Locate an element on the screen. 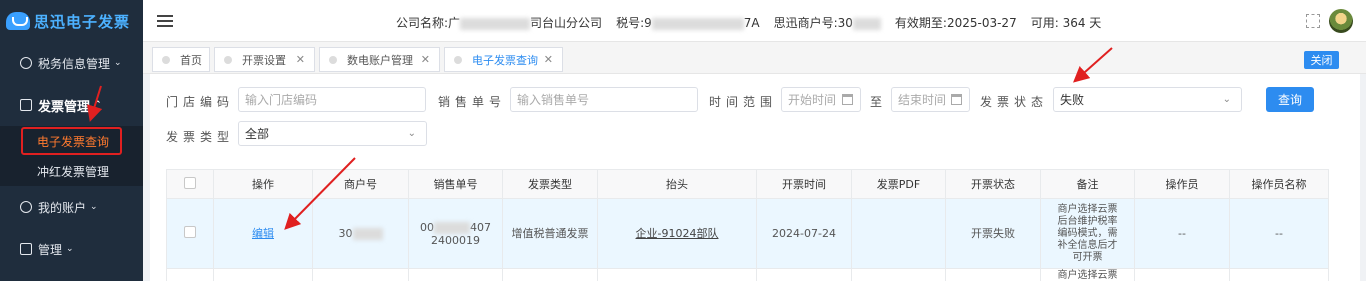 This screenshot has height=281, width=1366. input-placeholder: 开始时间 is located at coordinates (812, 100).